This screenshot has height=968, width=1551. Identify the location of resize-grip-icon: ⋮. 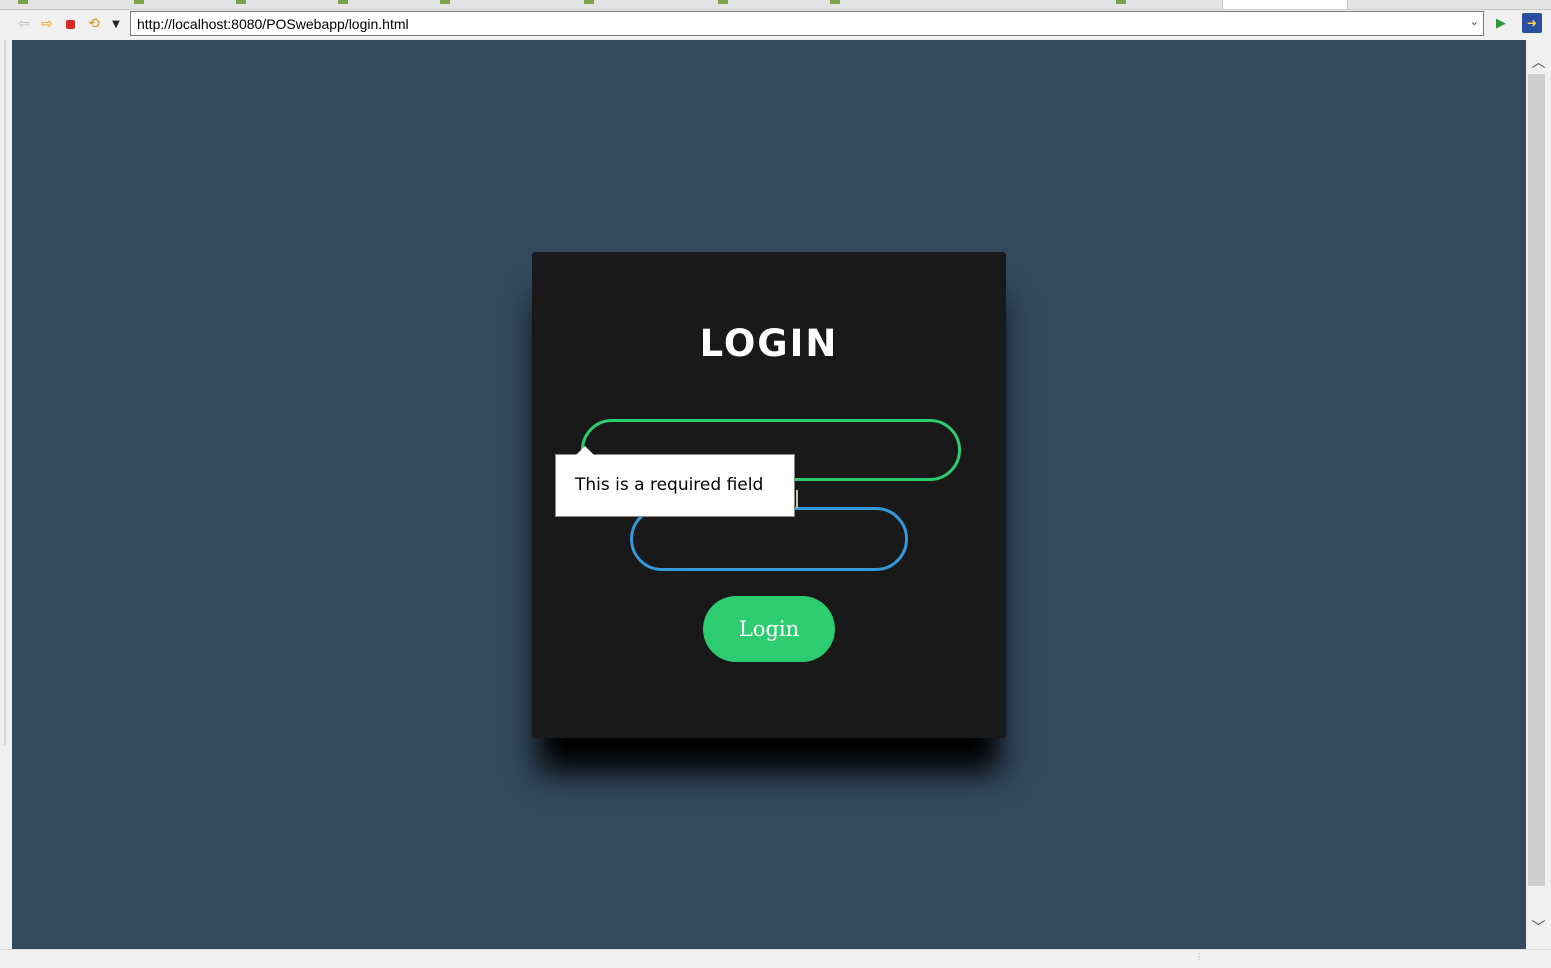
(1199, 956).